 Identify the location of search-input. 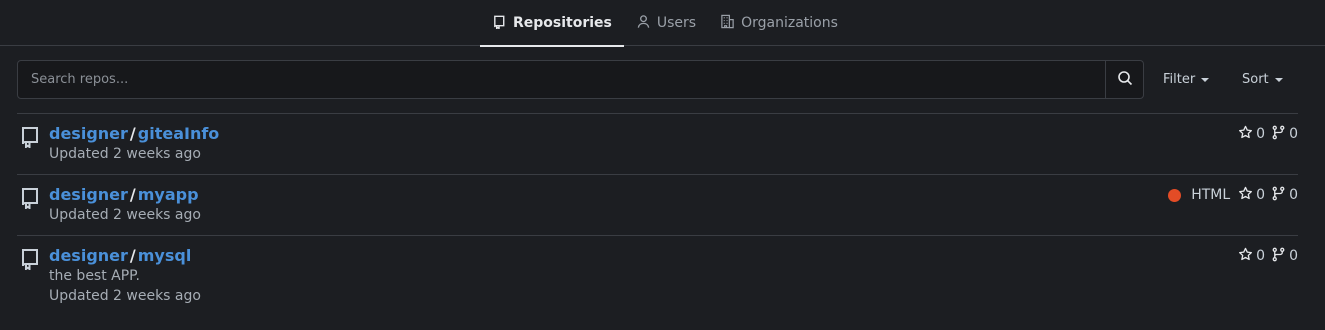
(561, 79).